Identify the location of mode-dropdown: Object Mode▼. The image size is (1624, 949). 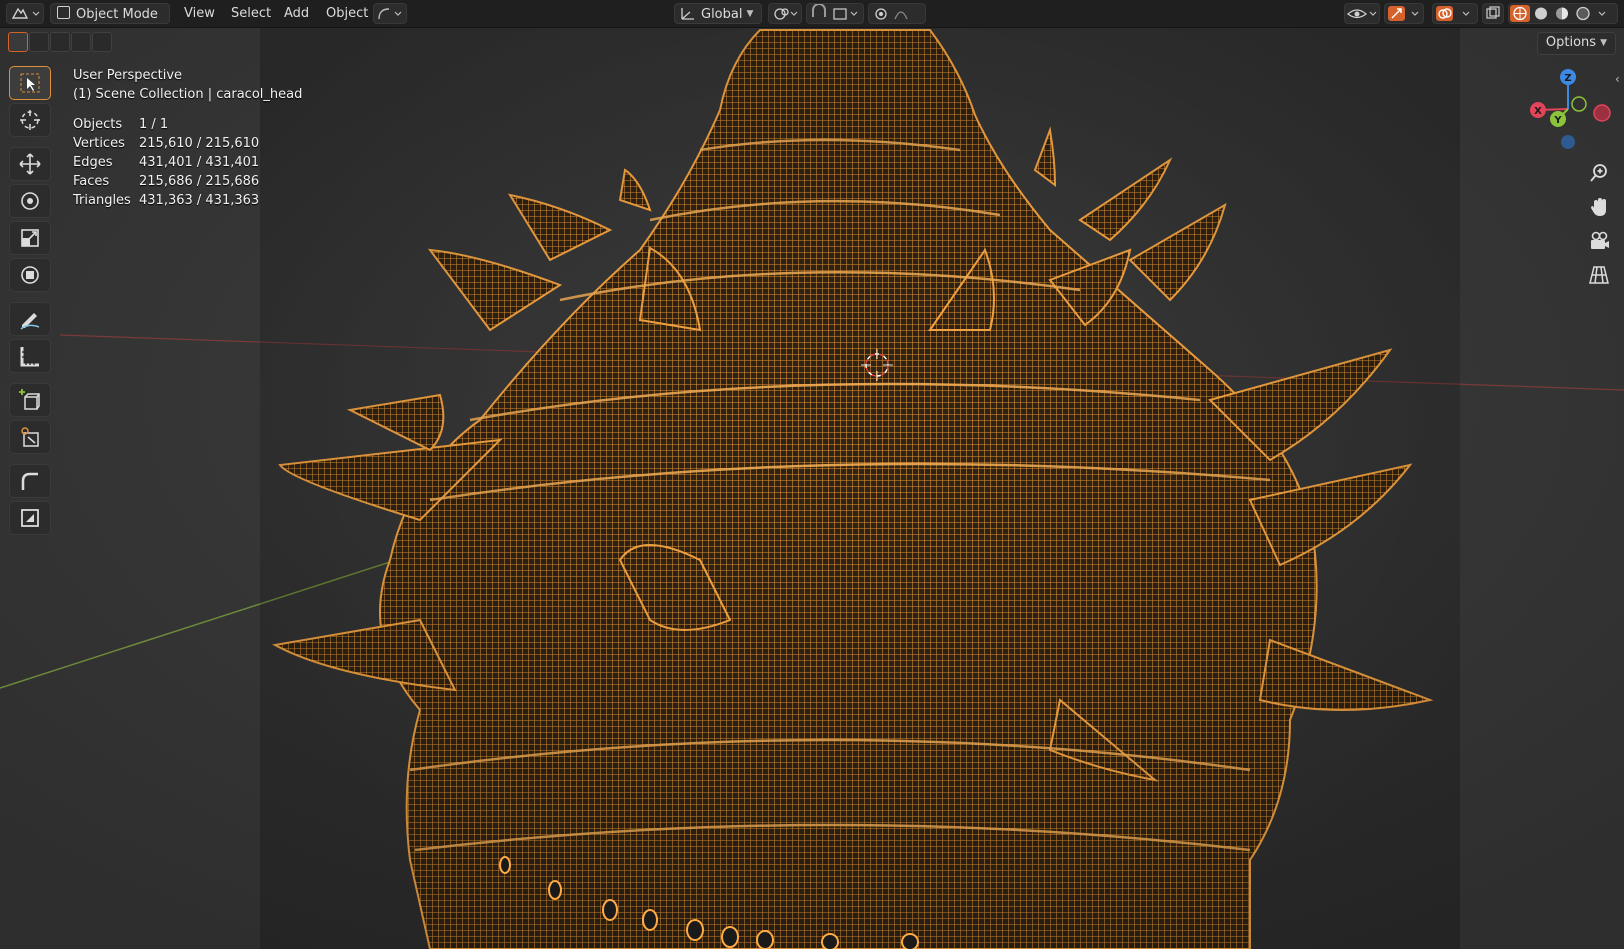
(110, 21).